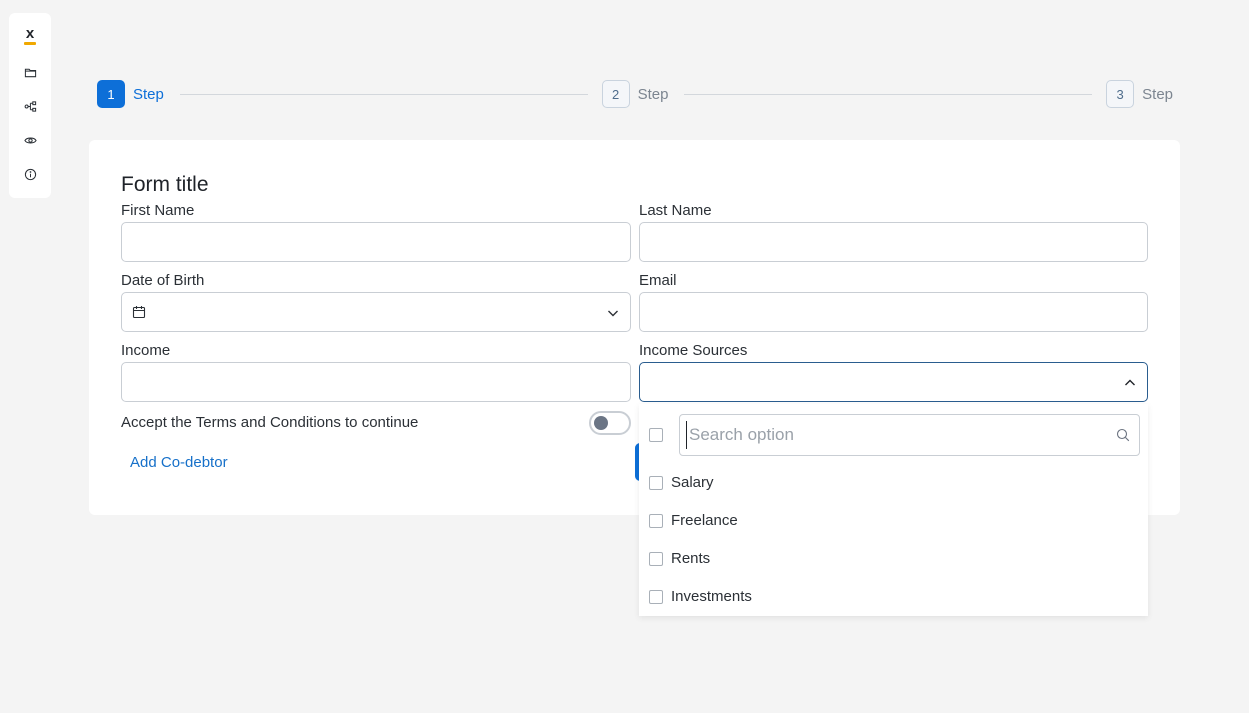 This screenshot has width=1249, height=713. Describe the element at coordinates (1123, 435) in the screenshot. I see `search-icon` at that location.